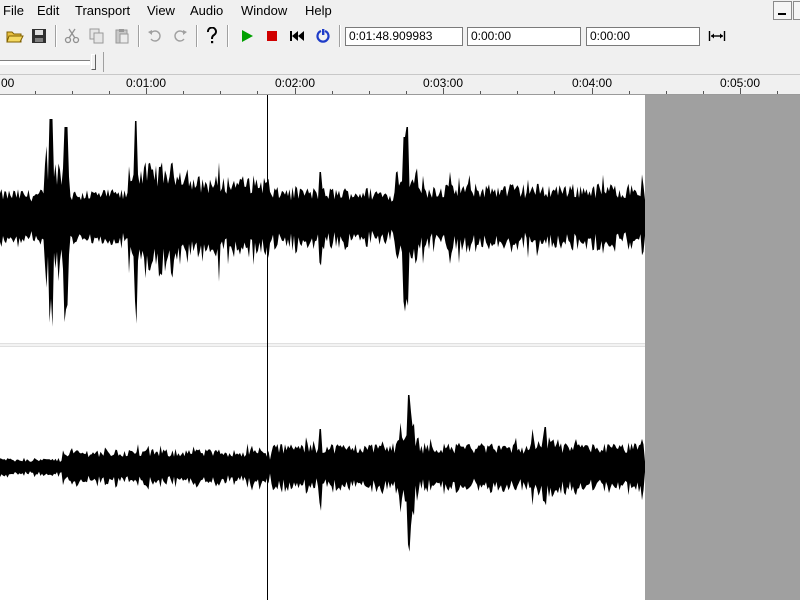  What do you see at coordinates (782, 10) in the screenshot?
I see `minimize-button` at bounding box center [782, 10].